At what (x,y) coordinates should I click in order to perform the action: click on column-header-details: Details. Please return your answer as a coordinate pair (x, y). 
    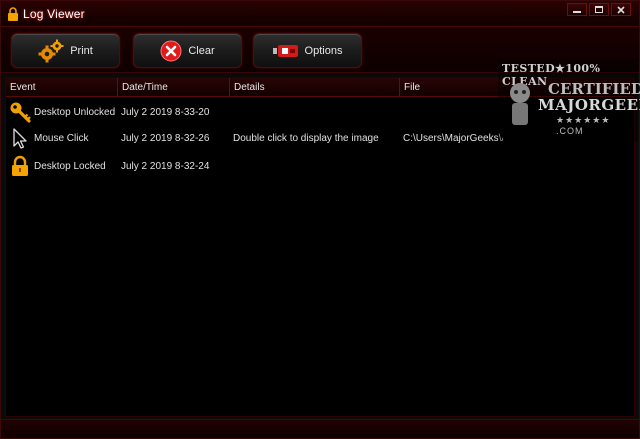
    Looking at the image, I should click on (315, 87).